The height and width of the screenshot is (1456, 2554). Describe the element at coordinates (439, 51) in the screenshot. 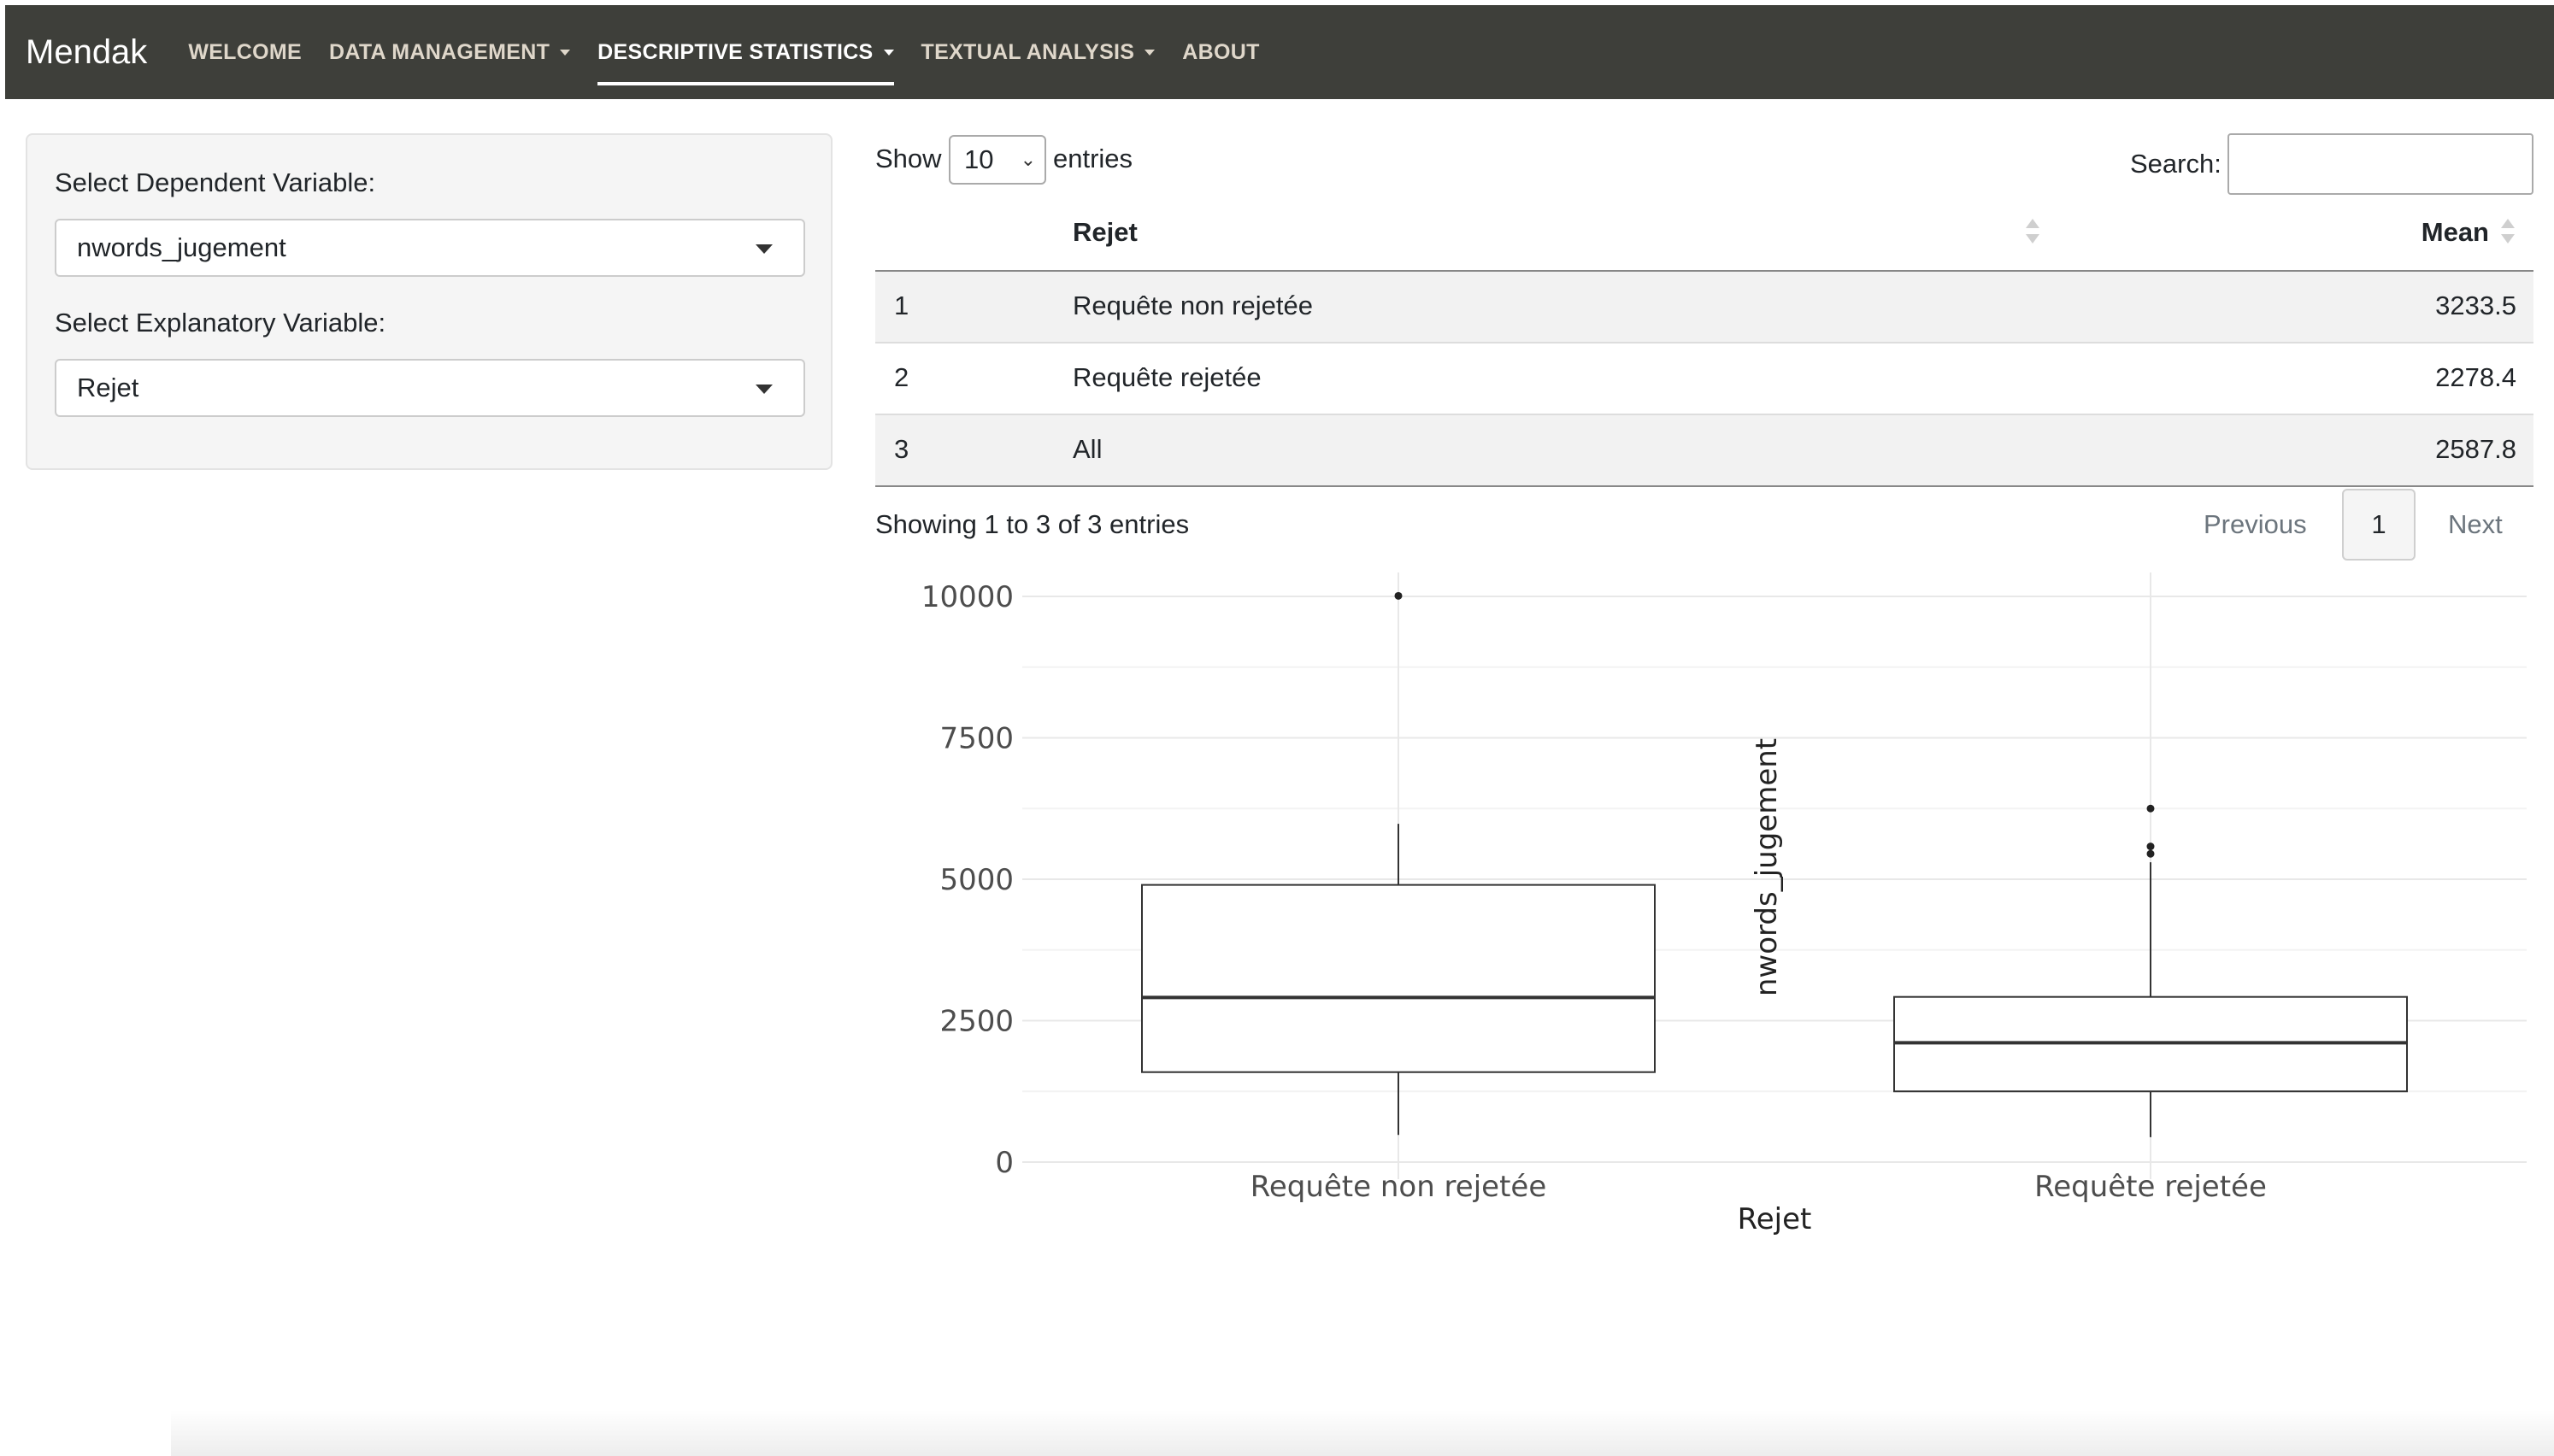

I see `nav-data-management-label: DATA MANAGEMENT` at that location.